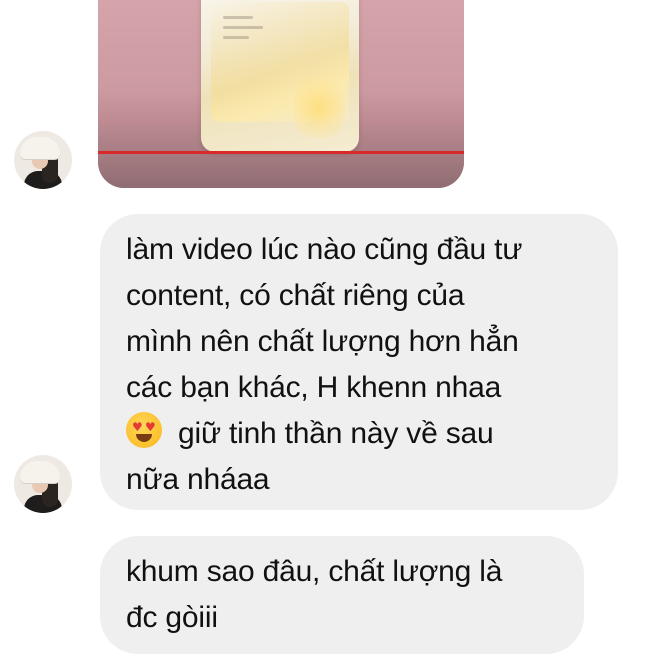 The width and height of the screenshot is (656, 656). Describe the element at coordinates (322, 341) in the screenshot. I see `message-line: mình nên chất lượng hơn hẳn` at that location.